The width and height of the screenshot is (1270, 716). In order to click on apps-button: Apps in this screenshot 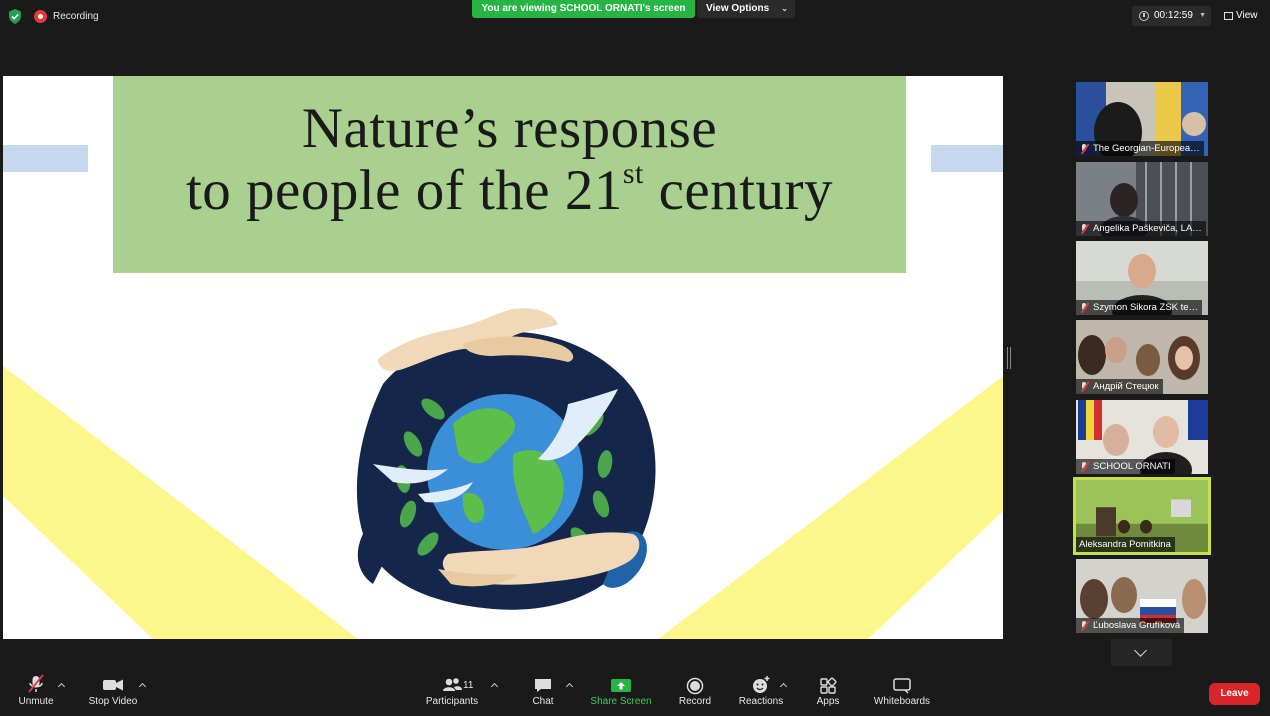, I will do `click(828, 688)`.